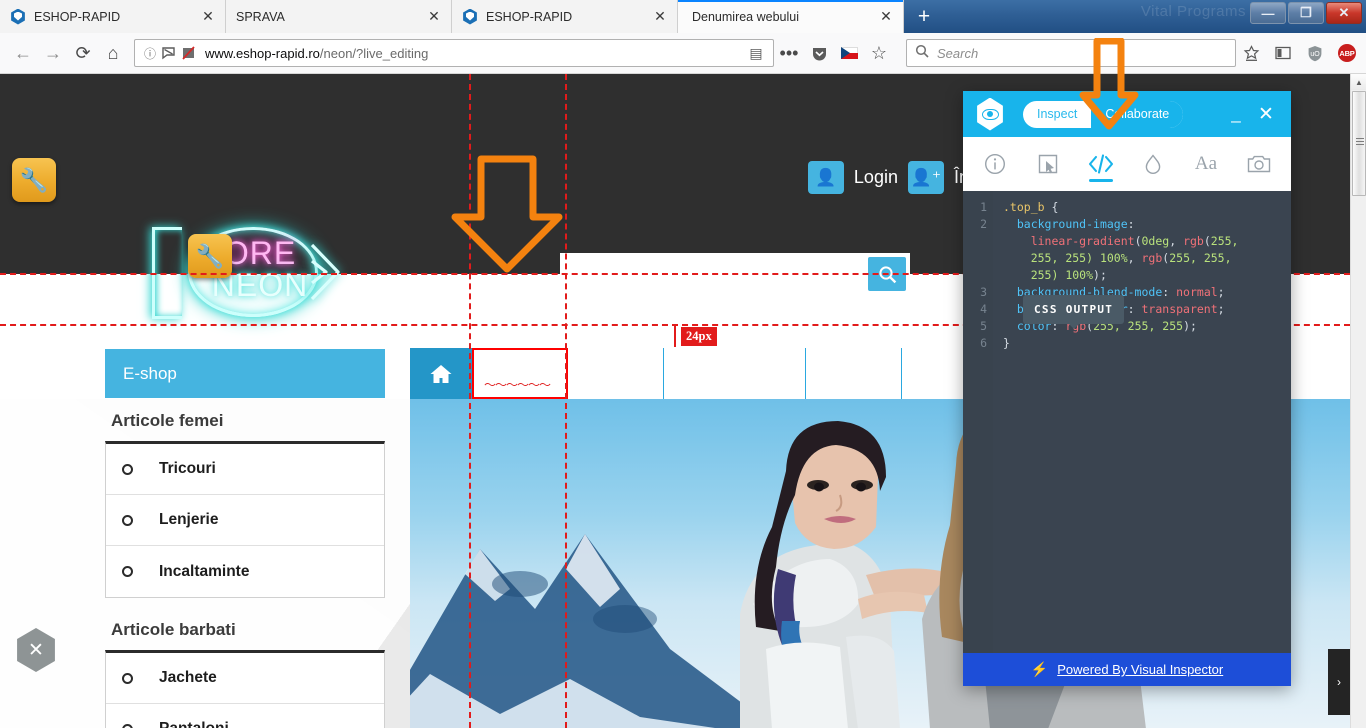  What do you see at coordinates (1236, 114) in the screenshot?
I see `inspector-minimize-button: _` at bounding box center [1236, 114].